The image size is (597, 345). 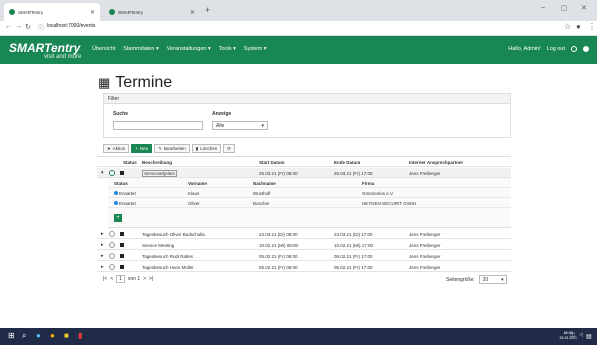 What do you see at coordinates (144, 279) in the screenshot?
I see `next-page-button: >` at bounding box center [144, 279].